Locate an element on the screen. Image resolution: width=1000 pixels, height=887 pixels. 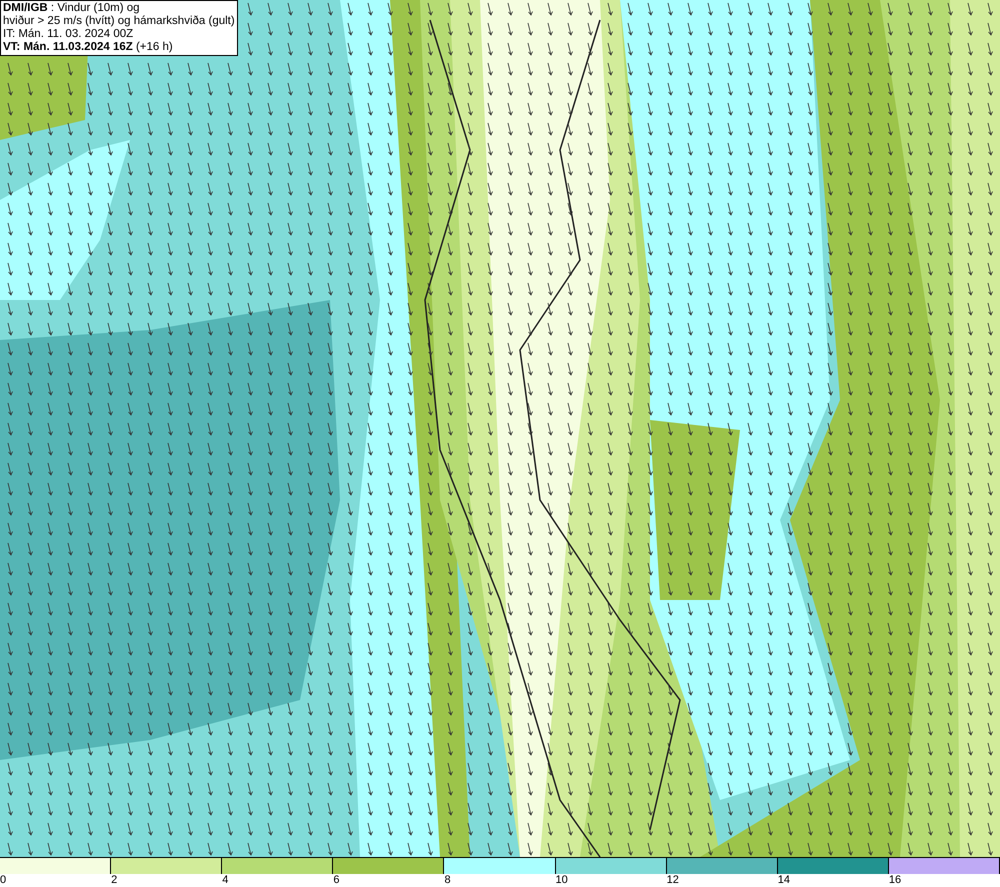
title-line: IT: Mán. 11. 03. 2024 00Z is located at coordinates (68, 34).